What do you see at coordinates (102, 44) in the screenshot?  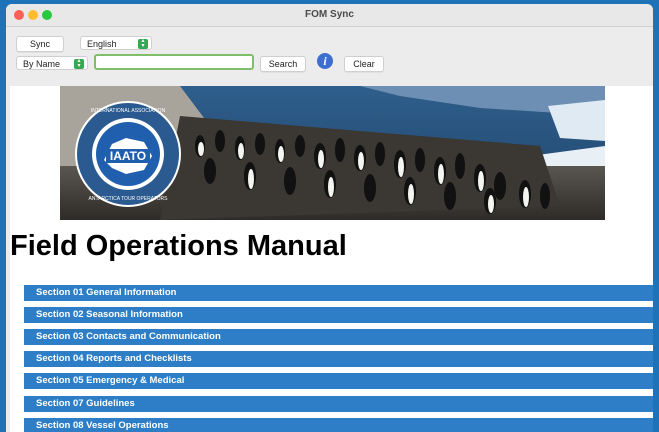 I see `language-value: English` at bounding box center [102, 44].